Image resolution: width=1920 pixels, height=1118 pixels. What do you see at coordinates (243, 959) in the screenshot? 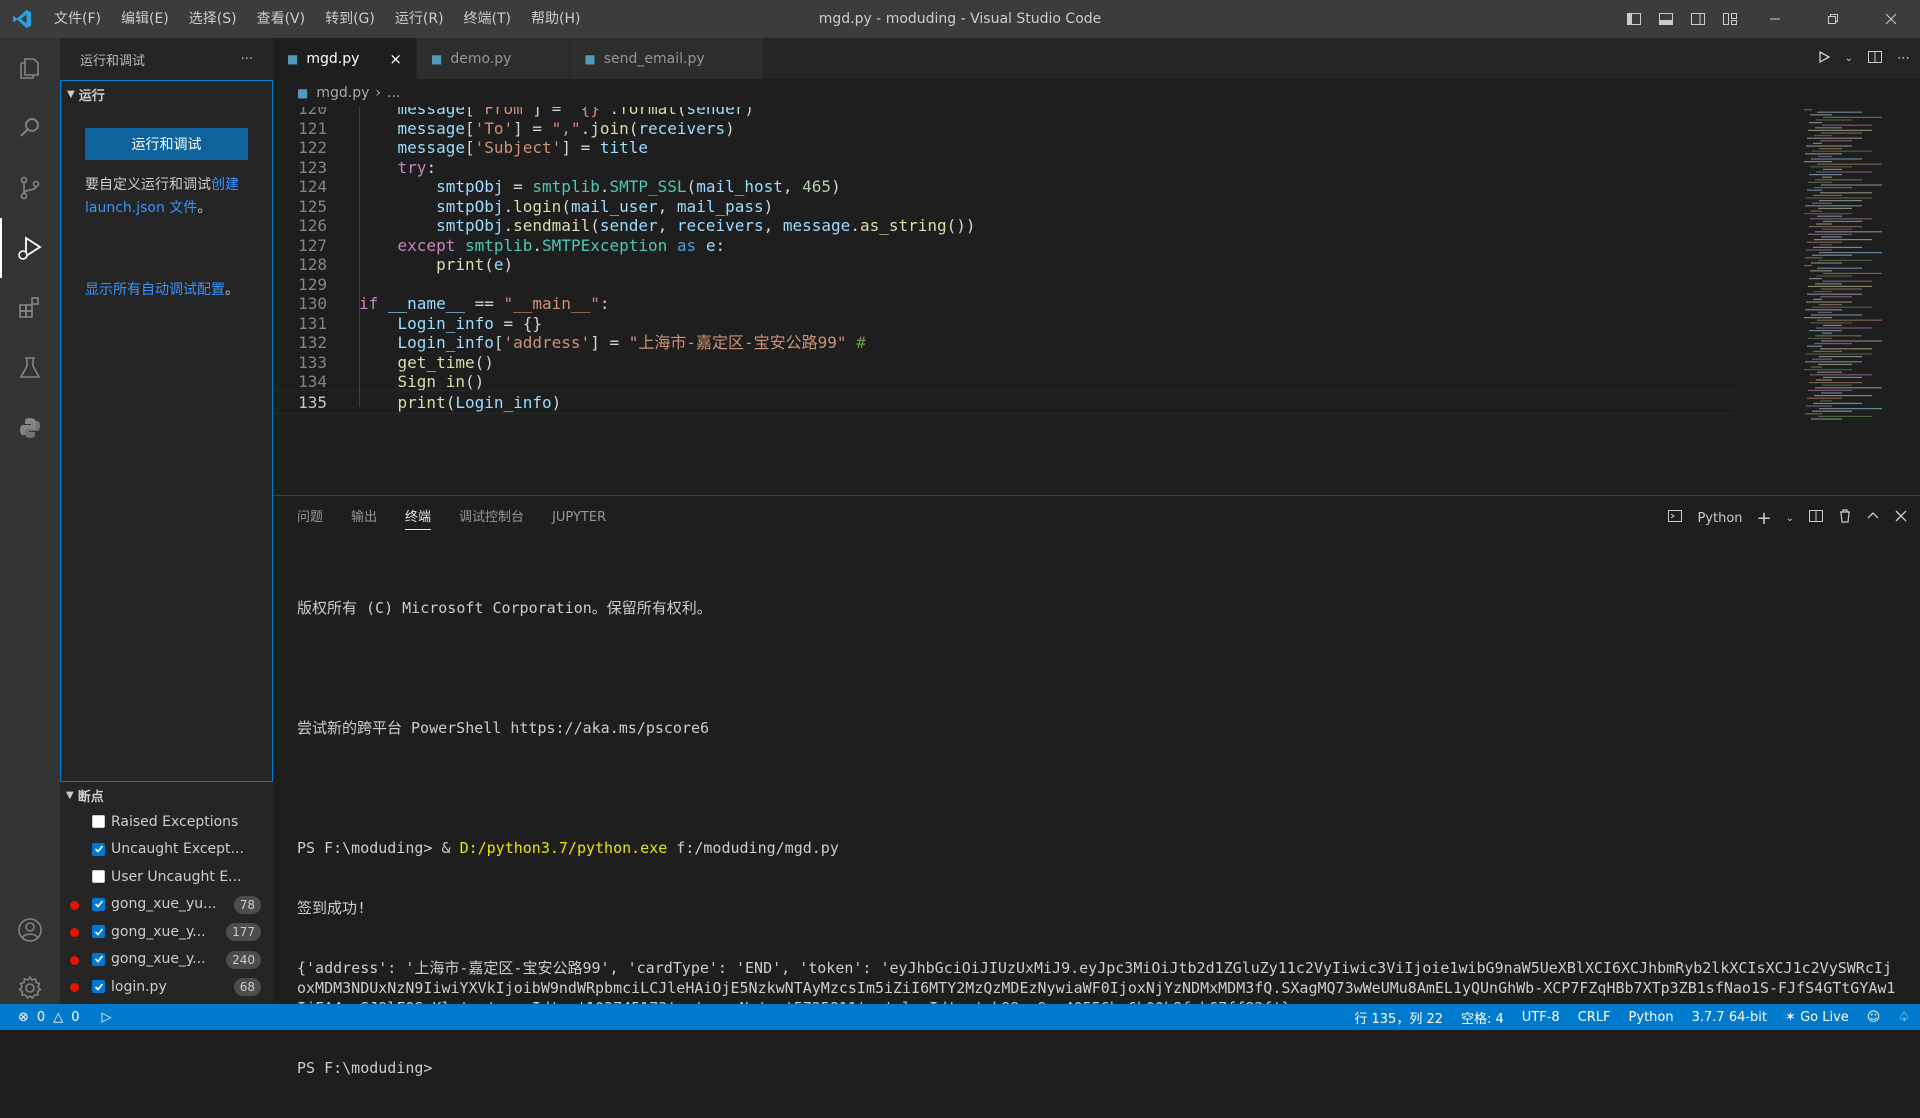
I see `breakpoint-line-badge: 240` at bounding box center [243, 959].